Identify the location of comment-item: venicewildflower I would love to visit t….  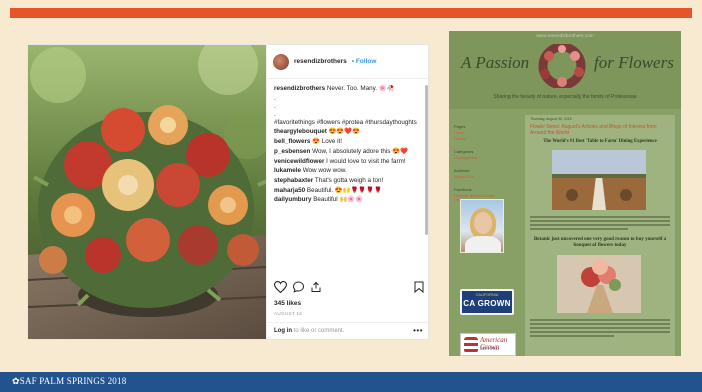
(348, 162).